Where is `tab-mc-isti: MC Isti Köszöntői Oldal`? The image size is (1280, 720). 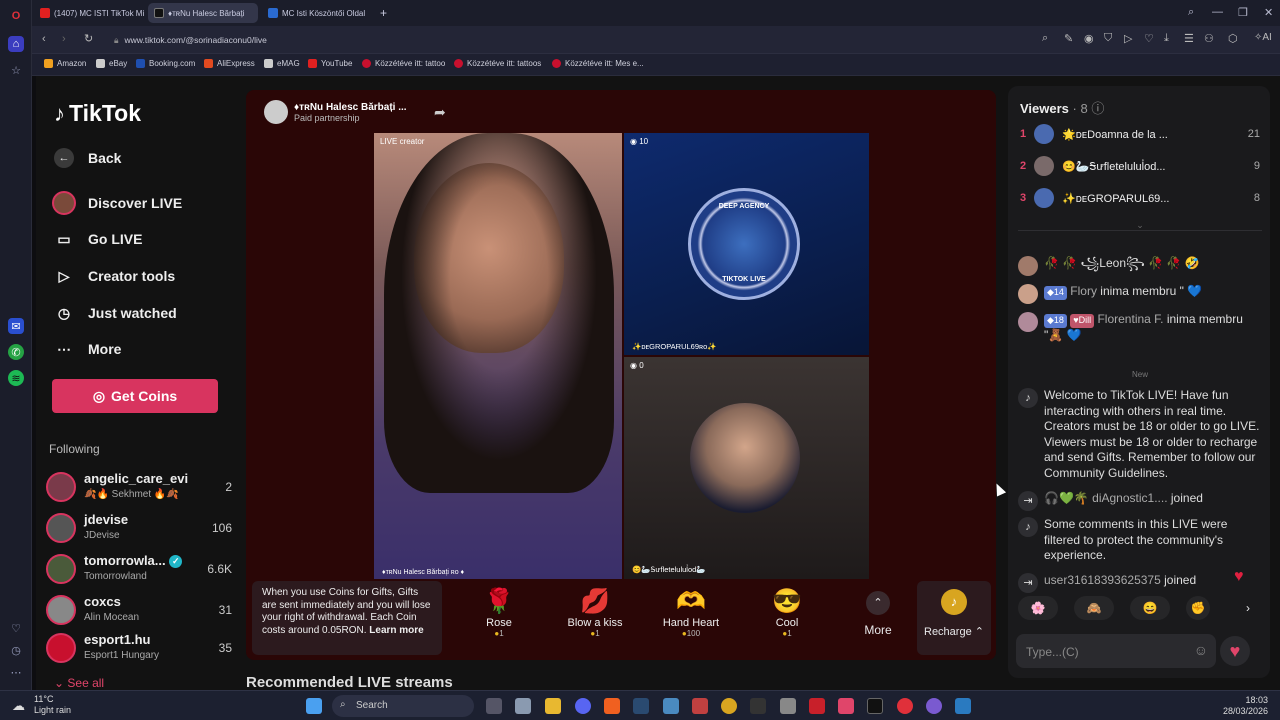 tab-mc-isti: MC Isti Köszöntői Oldal is located at coordinates (317, 13).